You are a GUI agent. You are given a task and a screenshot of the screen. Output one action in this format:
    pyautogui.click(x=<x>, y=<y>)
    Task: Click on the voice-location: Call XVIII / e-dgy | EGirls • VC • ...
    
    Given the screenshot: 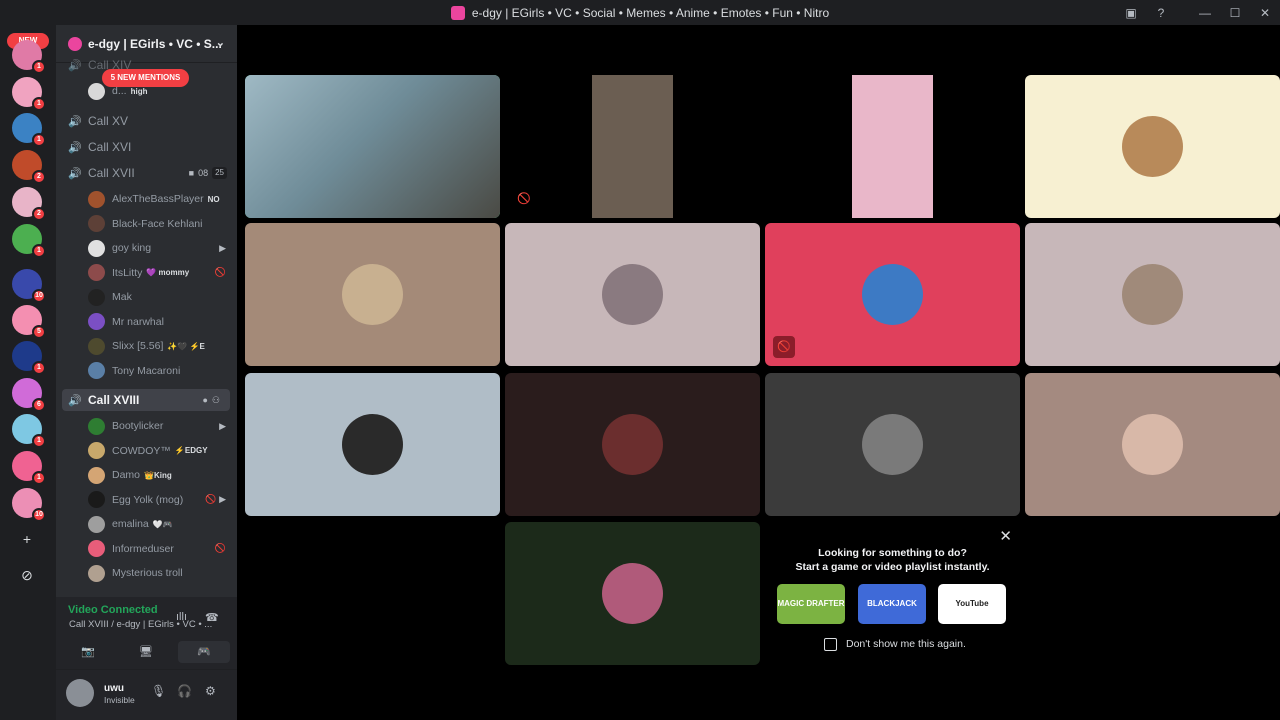 What is the action you would take?
    pyautogui.click(x=144, y=624)
    